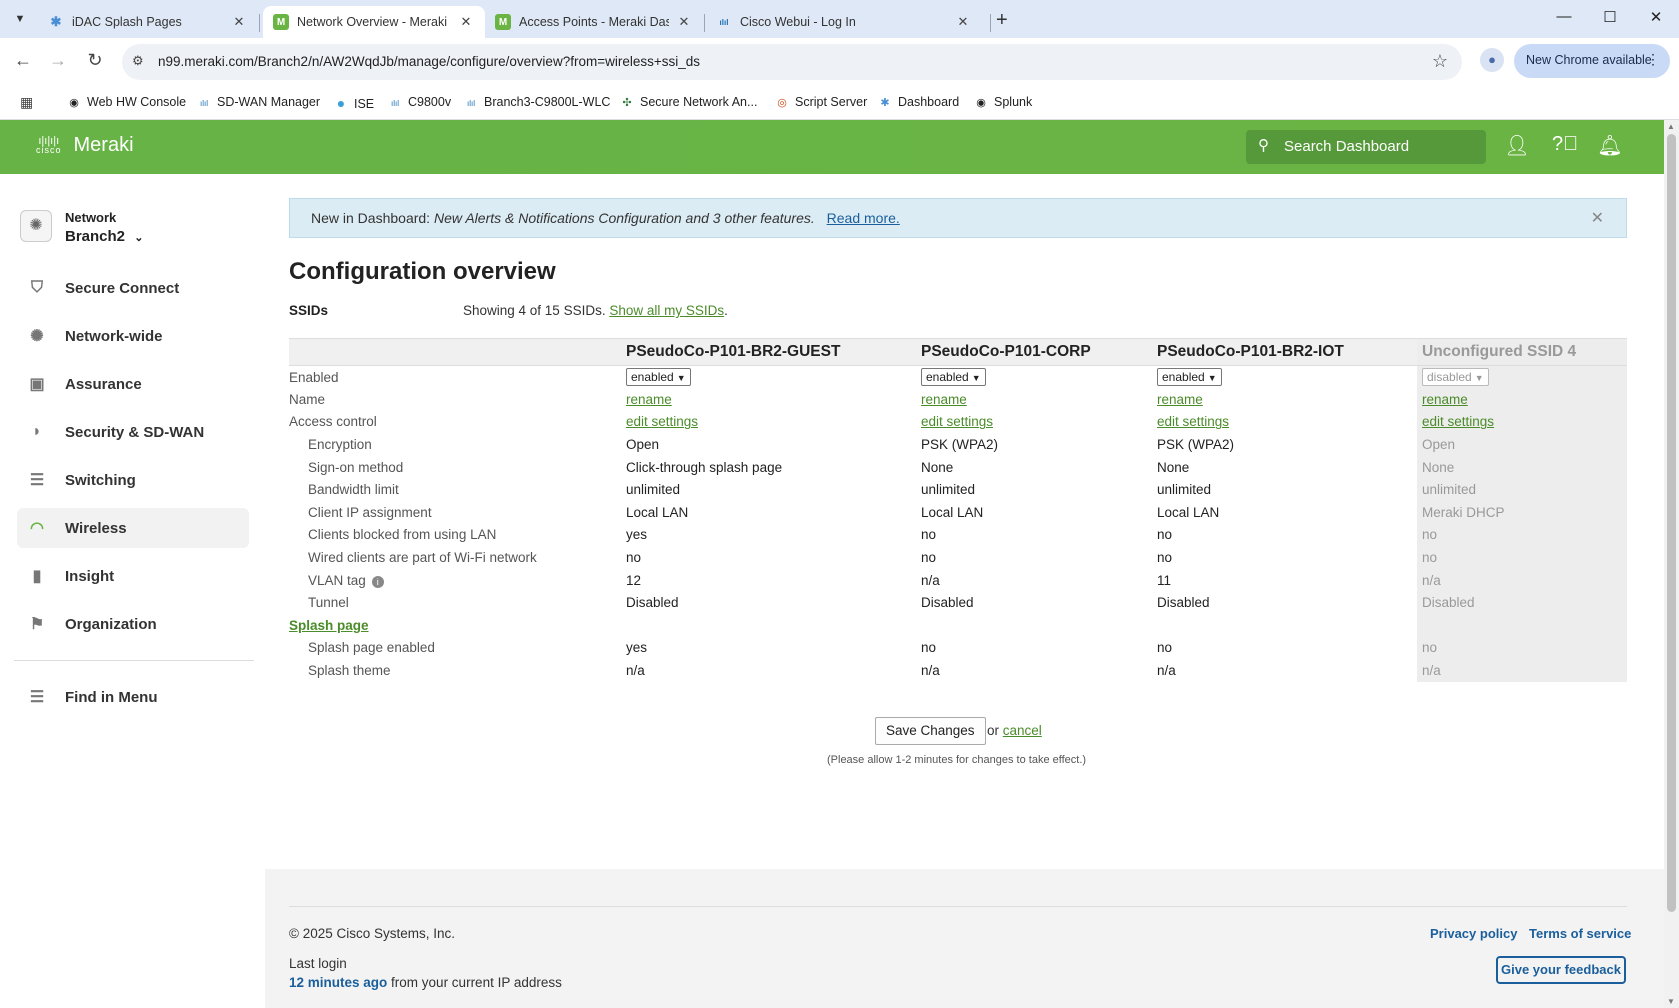 The height and width of the screenshot is (1008, 1679). I want to click on bookmark-label: Splunk, so click(1013, 102).